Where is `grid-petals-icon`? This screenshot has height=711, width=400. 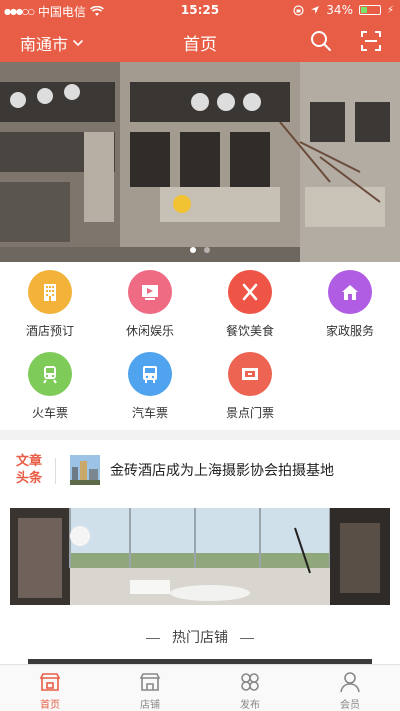
grid-petals-icon is located at coordinates (250, 682).